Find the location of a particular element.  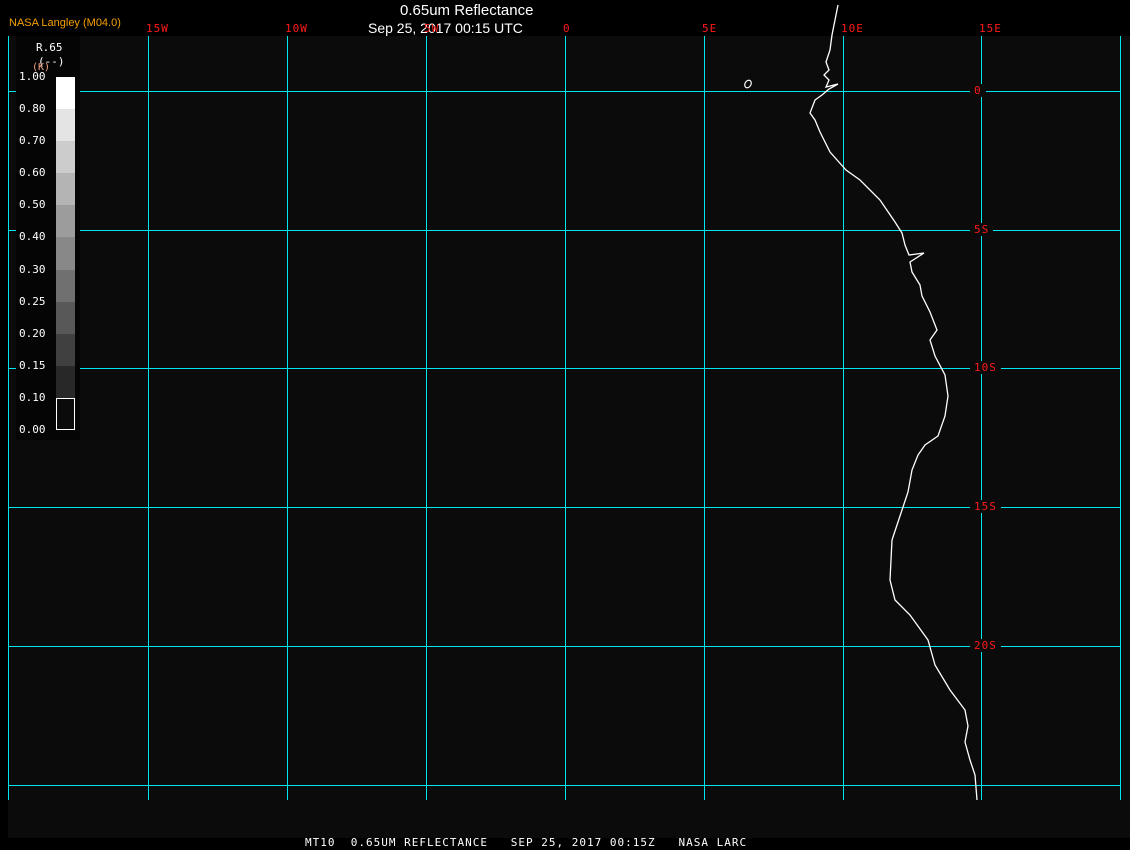

colorbar-tick-label: 0.70 is located at coordinates (32, 141).